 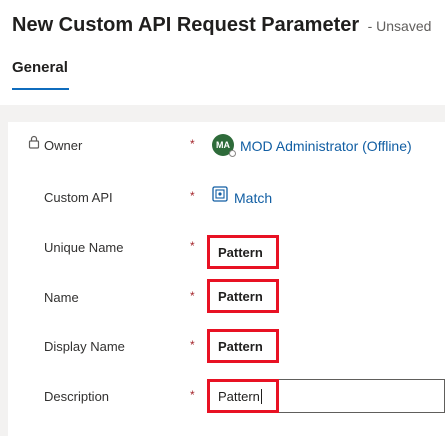 What do you see at coordinates (63, 145) in the screenshot?
I see `owner-label: Owner` at bounding box center [63, 145].